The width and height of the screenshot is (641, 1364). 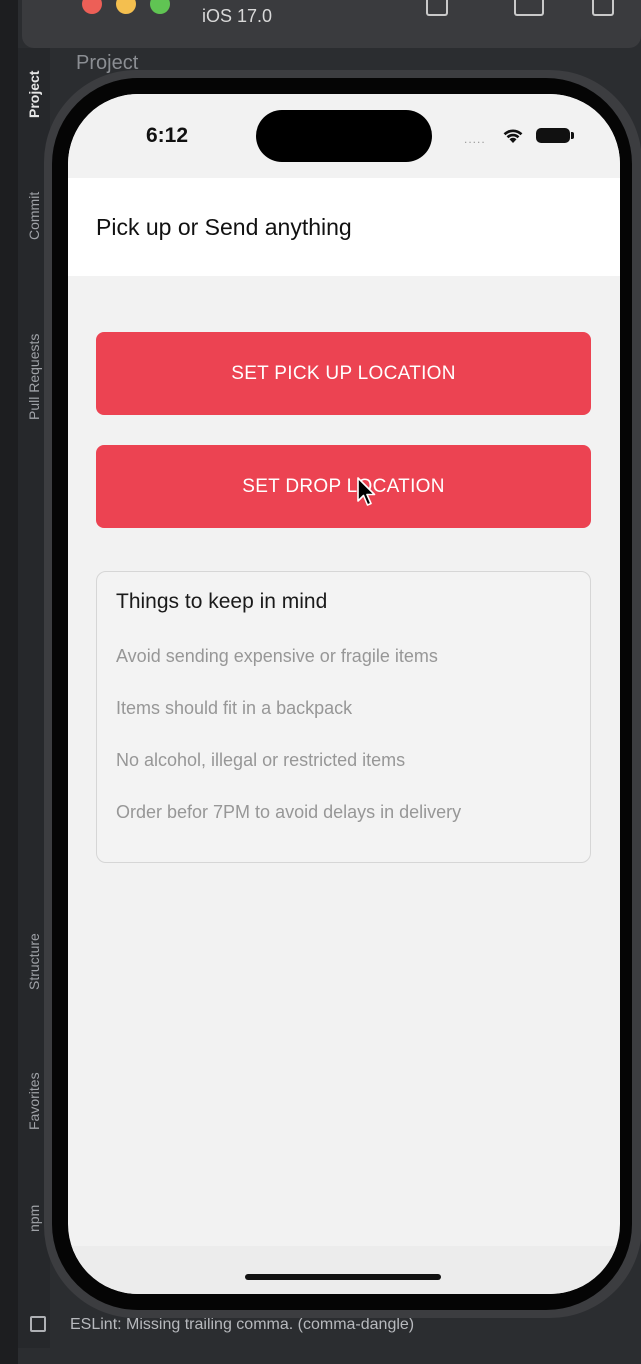 What do you see at coordinates (167, 135) in the screenshot?
I see `status-time: 6:12` at bounding box center [167, 135].